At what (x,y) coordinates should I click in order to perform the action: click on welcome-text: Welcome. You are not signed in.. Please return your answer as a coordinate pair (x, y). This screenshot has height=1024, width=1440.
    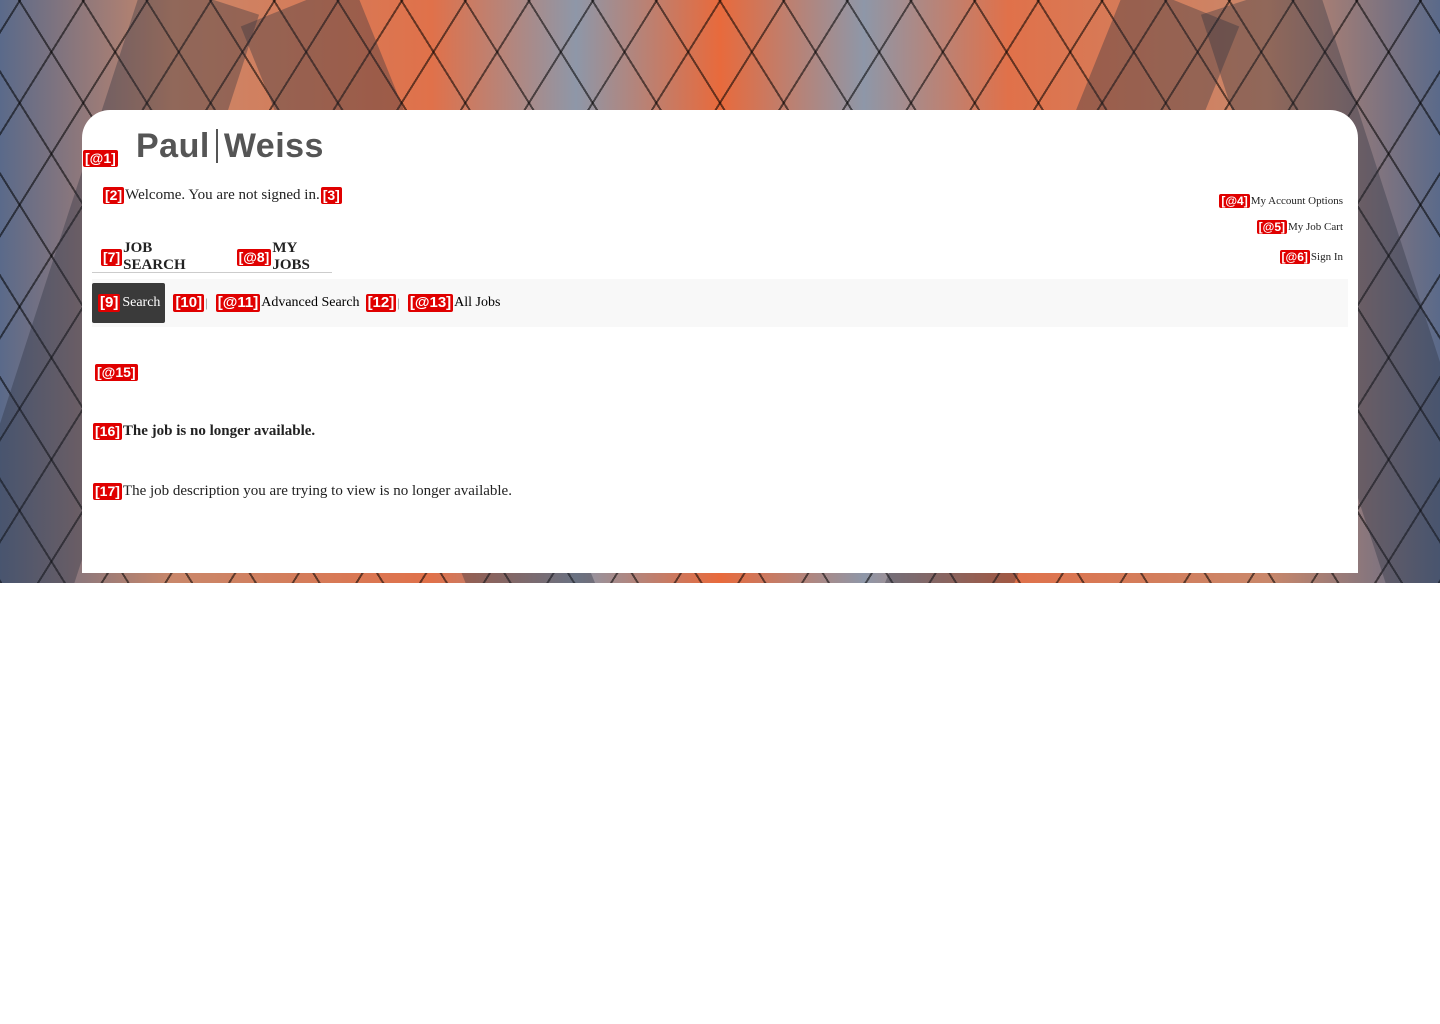
    Looking at the image, I should click on (222, 195).